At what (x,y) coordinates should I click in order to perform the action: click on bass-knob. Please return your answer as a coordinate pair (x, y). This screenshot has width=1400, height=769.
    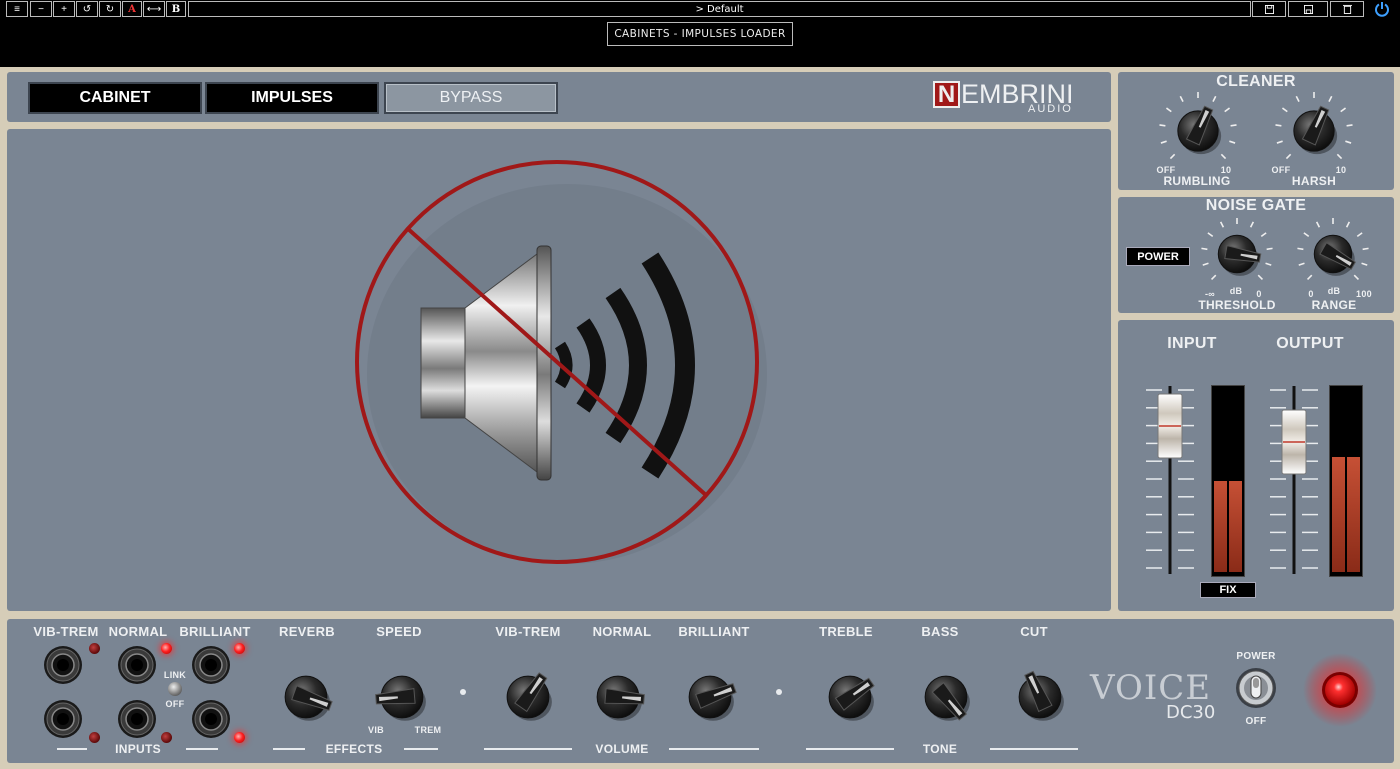
    Looking at the image, I should click on (946, 699).